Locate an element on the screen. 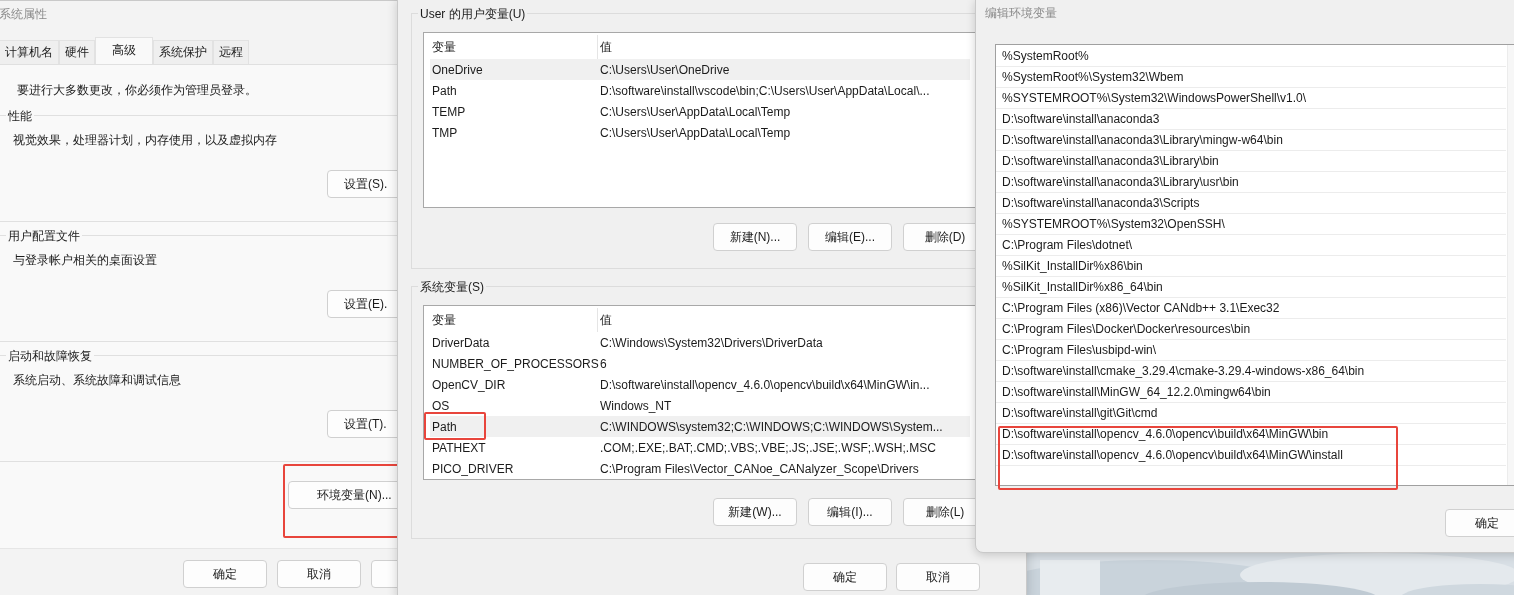 This screenshot has height=595, width=1514. group-title: 启动和故障恢复 is located at coordinates (50, 356).